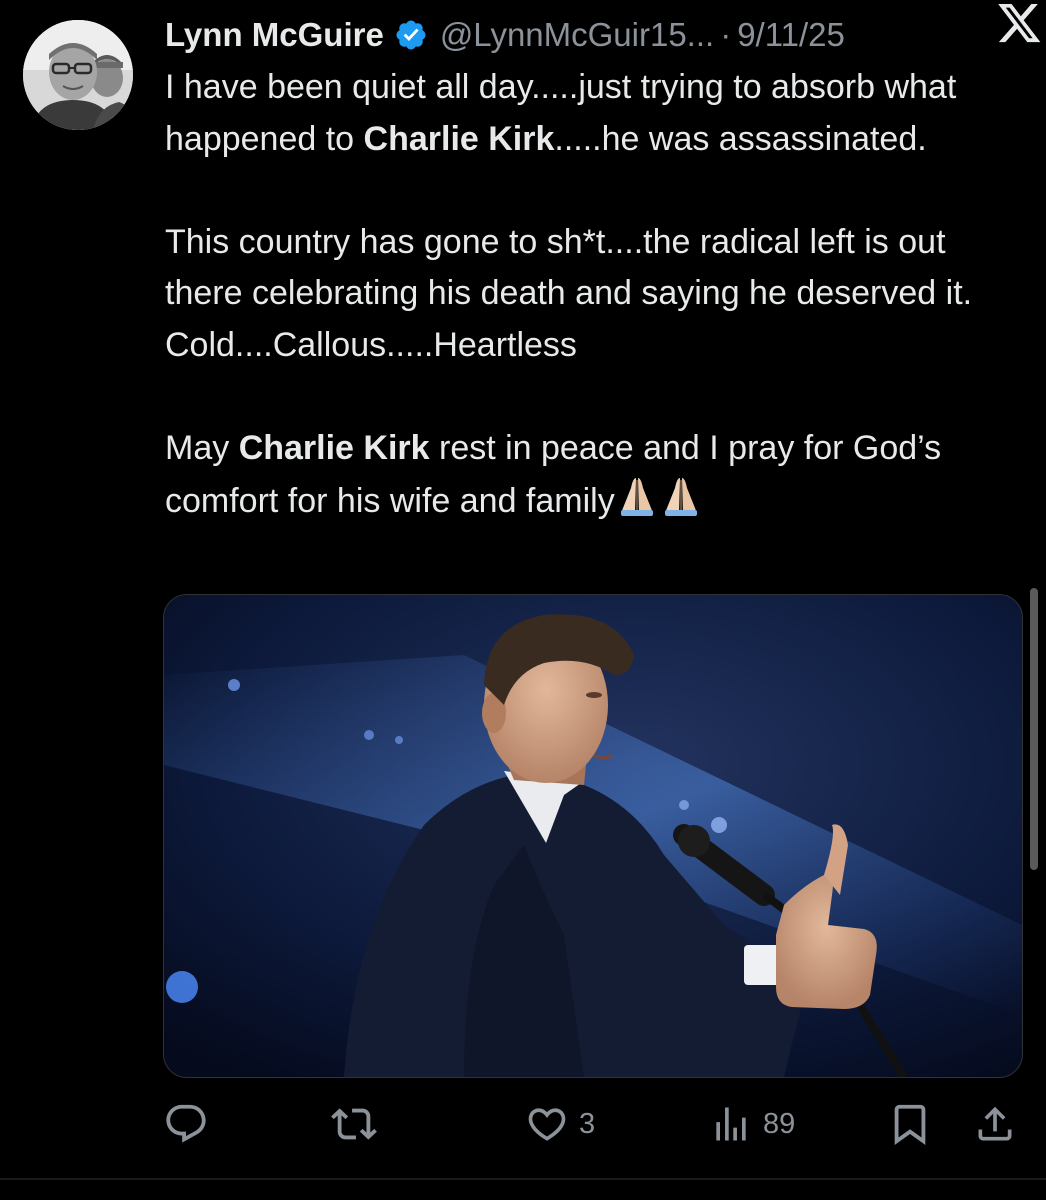 This screenshot has height=1200, width=1046. I want to click on bookmark-button, so click(910, 1124).